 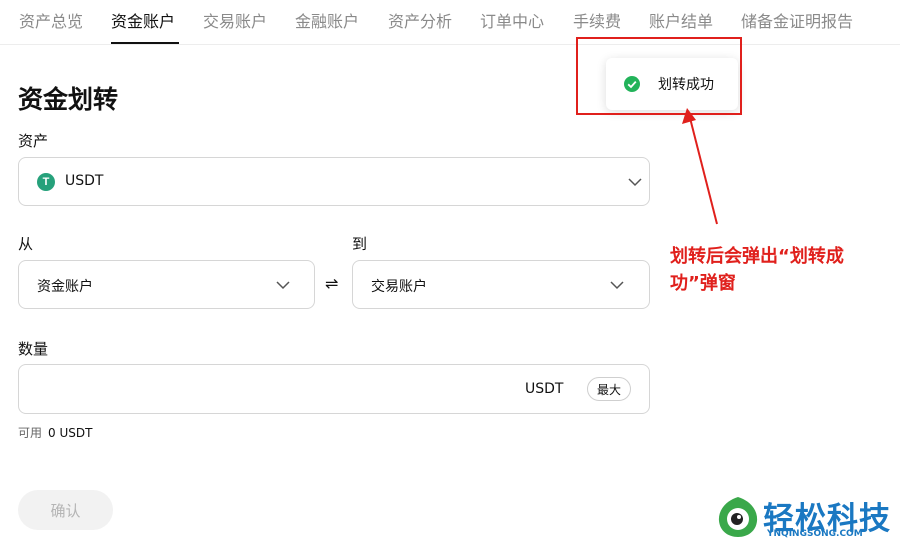 I want to click on active-tab-underline, so click(x=145, y=43).